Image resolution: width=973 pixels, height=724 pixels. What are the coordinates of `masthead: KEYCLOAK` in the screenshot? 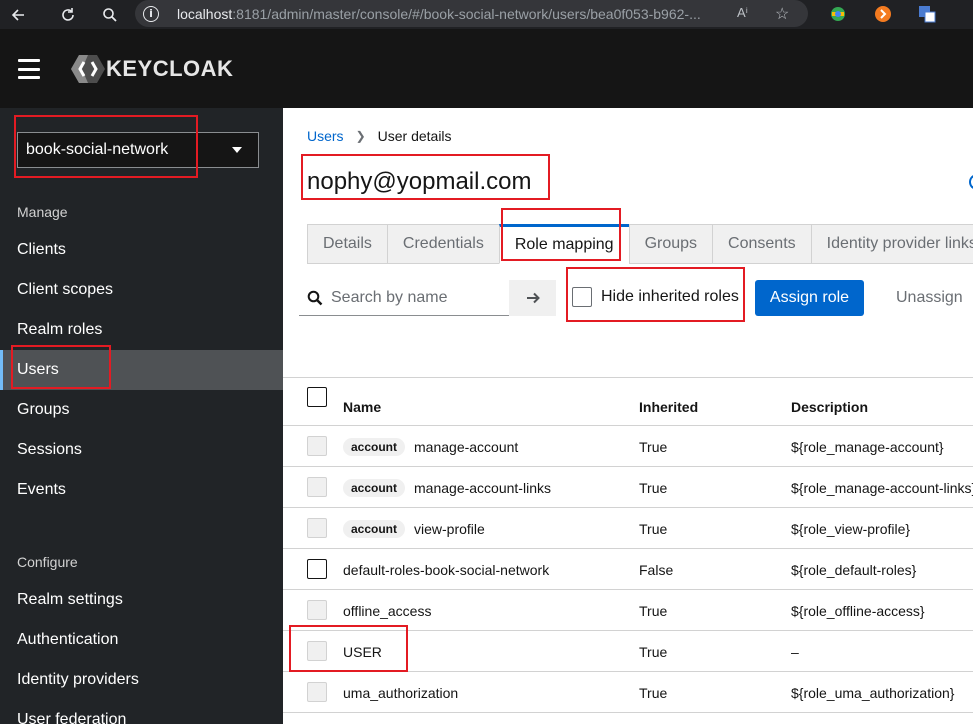 It's located at (486, 68).